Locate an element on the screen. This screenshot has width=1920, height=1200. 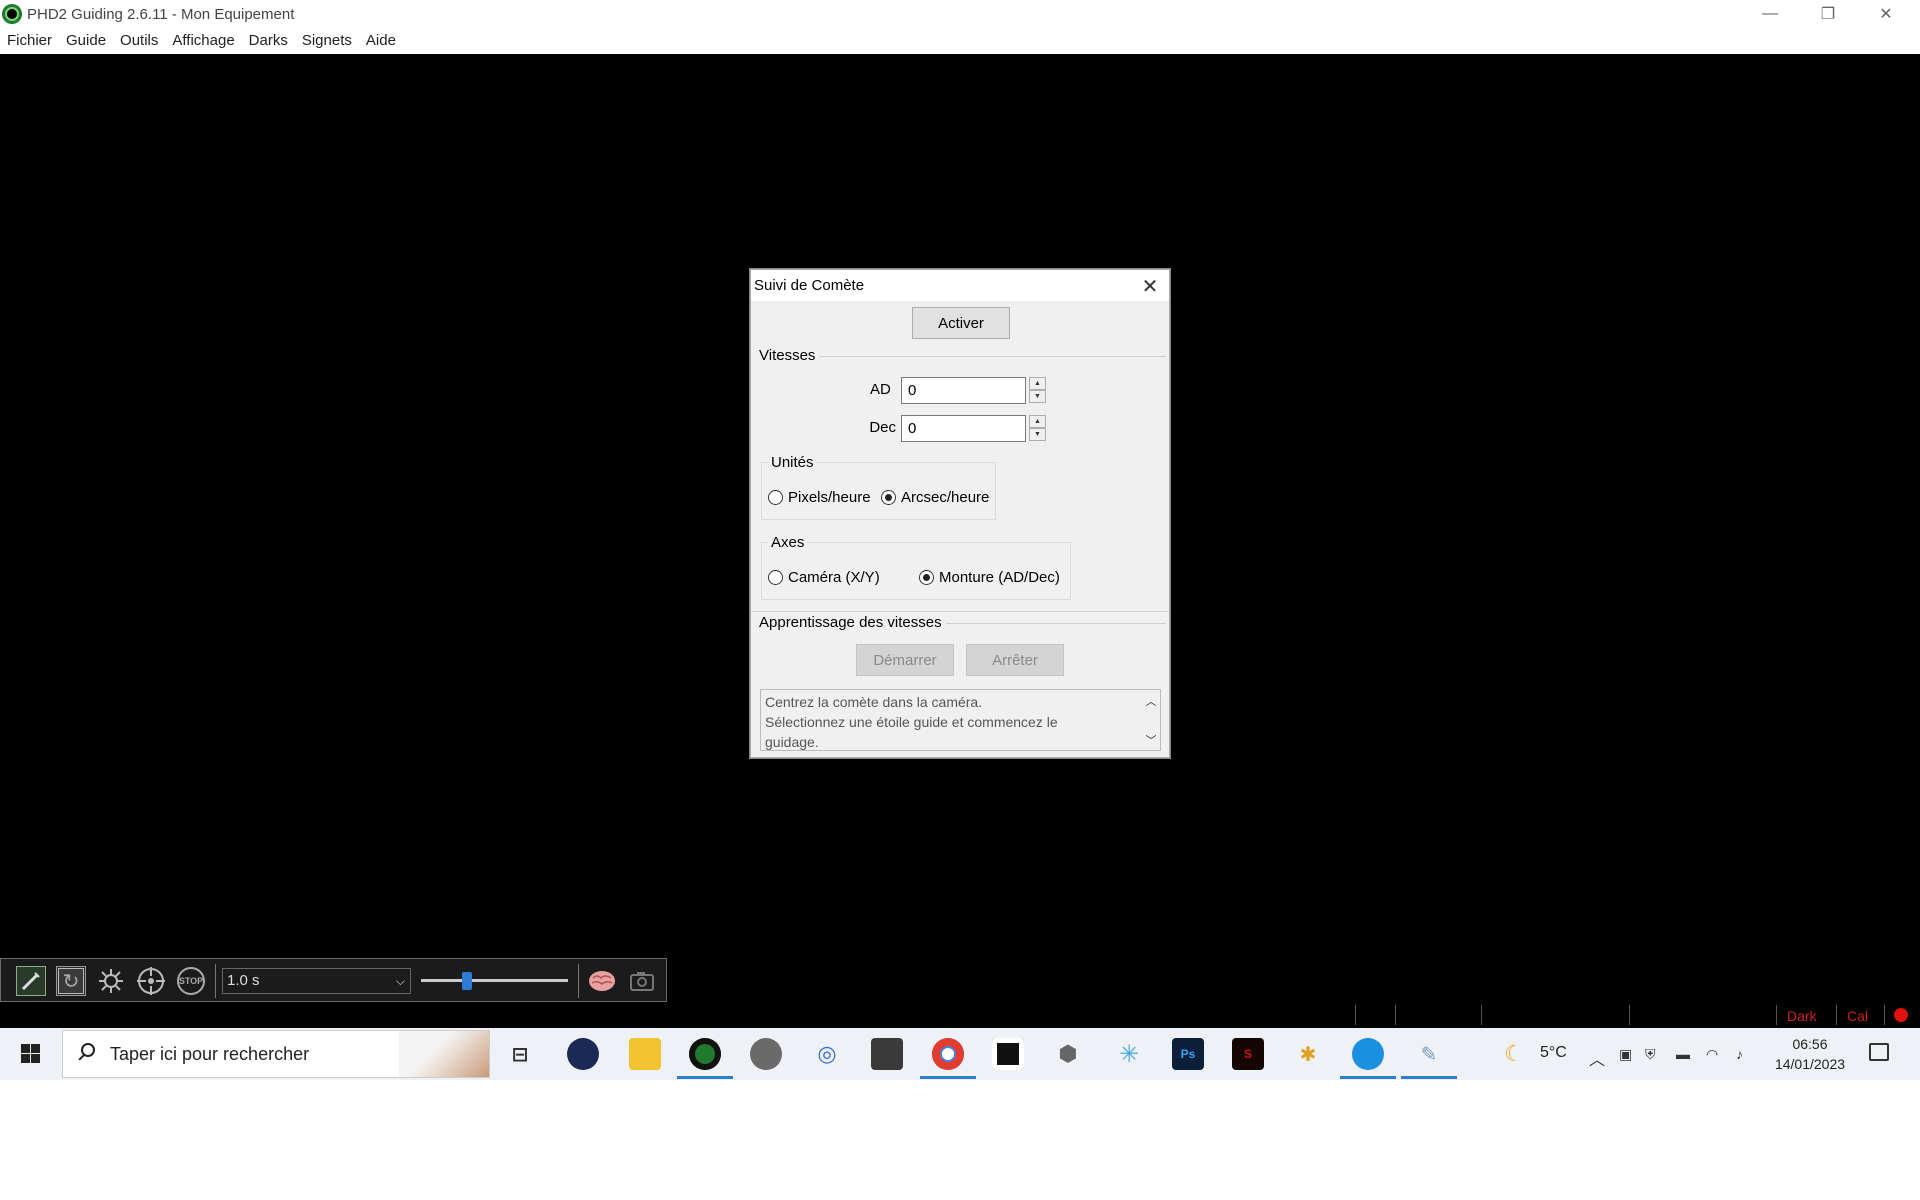
menu-signets: Signets is located at coordinates (327, 41).